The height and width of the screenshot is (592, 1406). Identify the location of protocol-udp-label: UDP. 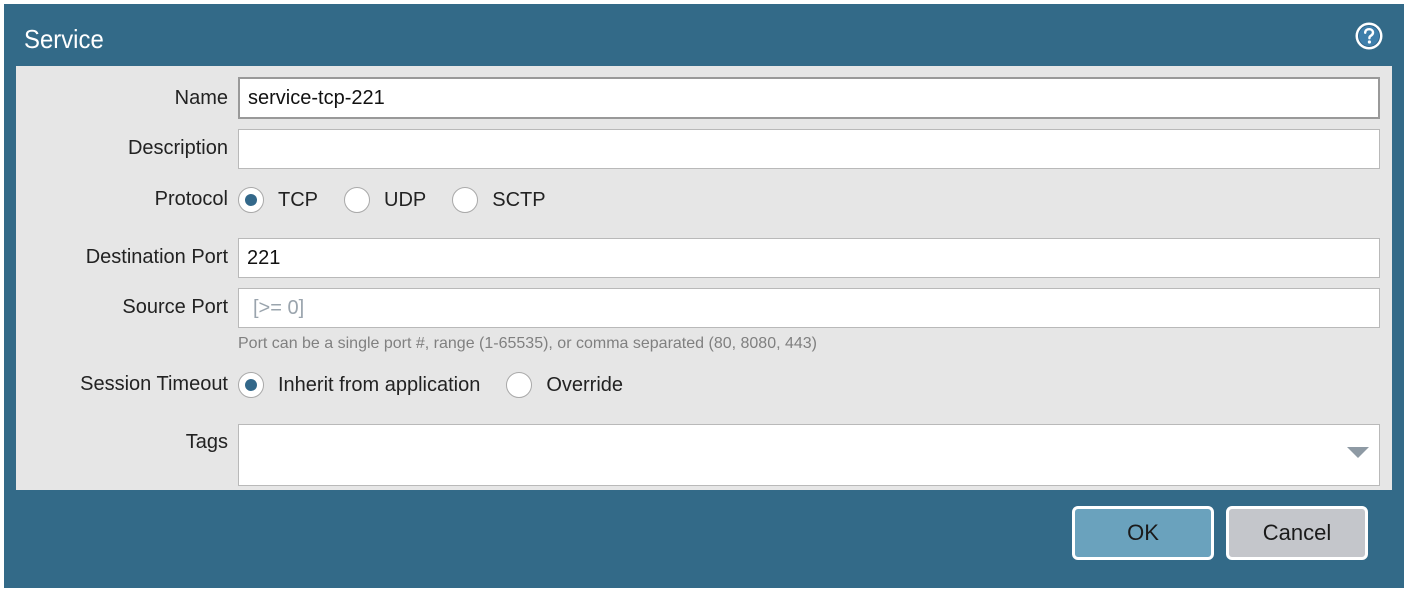
(405, 199).